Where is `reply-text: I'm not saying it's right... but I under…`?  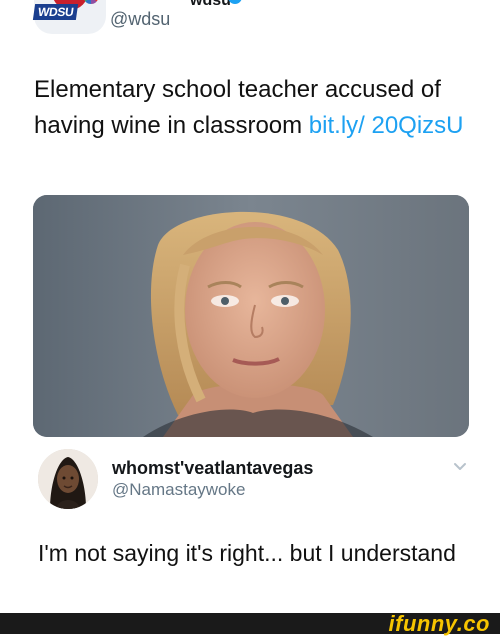 reply-text: I'm not saying it's right... but I under… is located at coordinates (247, 553).